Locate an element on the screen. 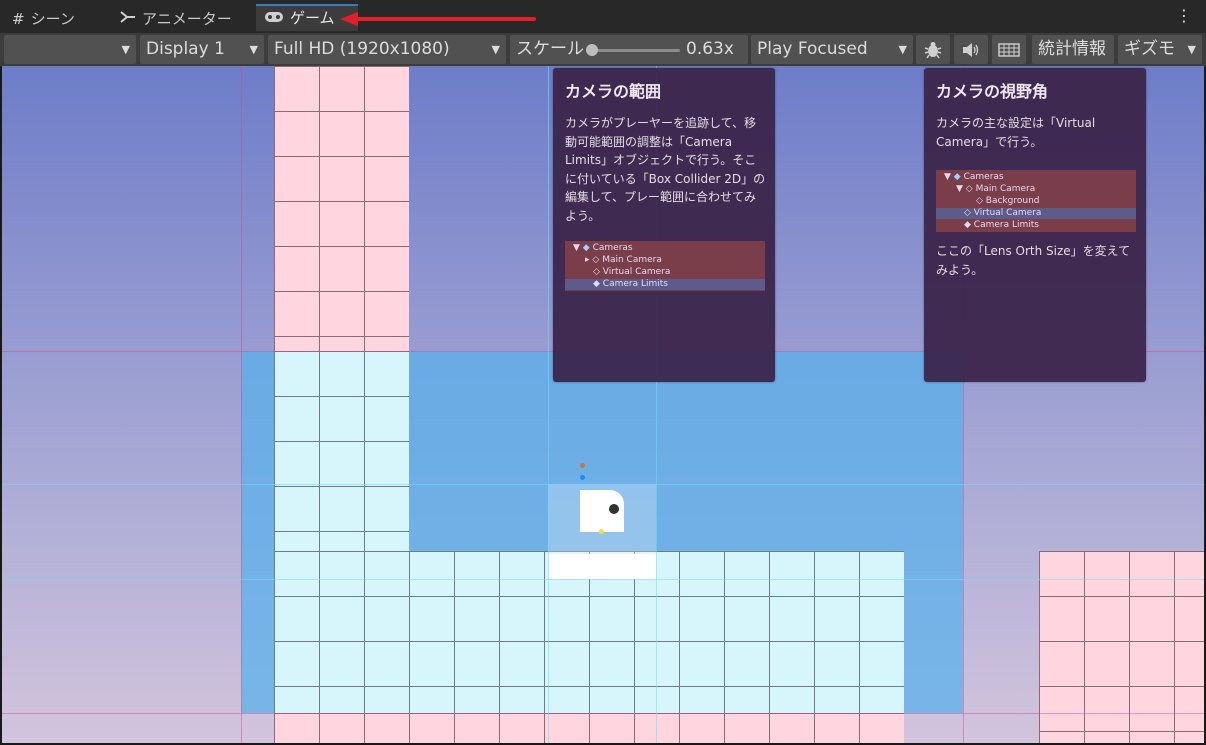 The height and width of the screenshot is (745, 1206). hierarchy-row: ◇ Background is located at coordinates (1008, 201).